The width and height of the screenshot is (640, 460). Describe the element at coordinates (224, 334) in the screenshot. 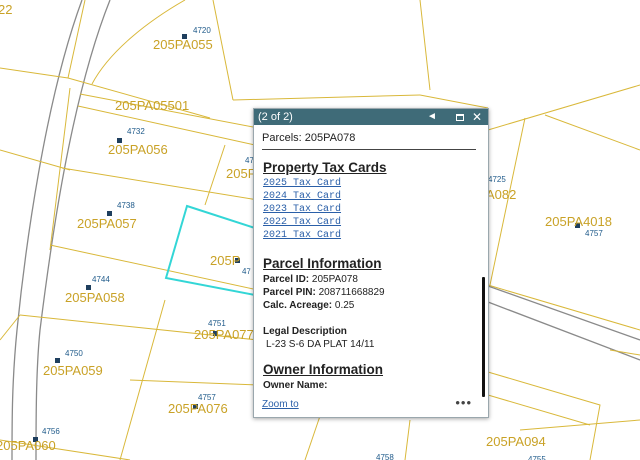

I see `parcel-label: 205PA077` at that location.